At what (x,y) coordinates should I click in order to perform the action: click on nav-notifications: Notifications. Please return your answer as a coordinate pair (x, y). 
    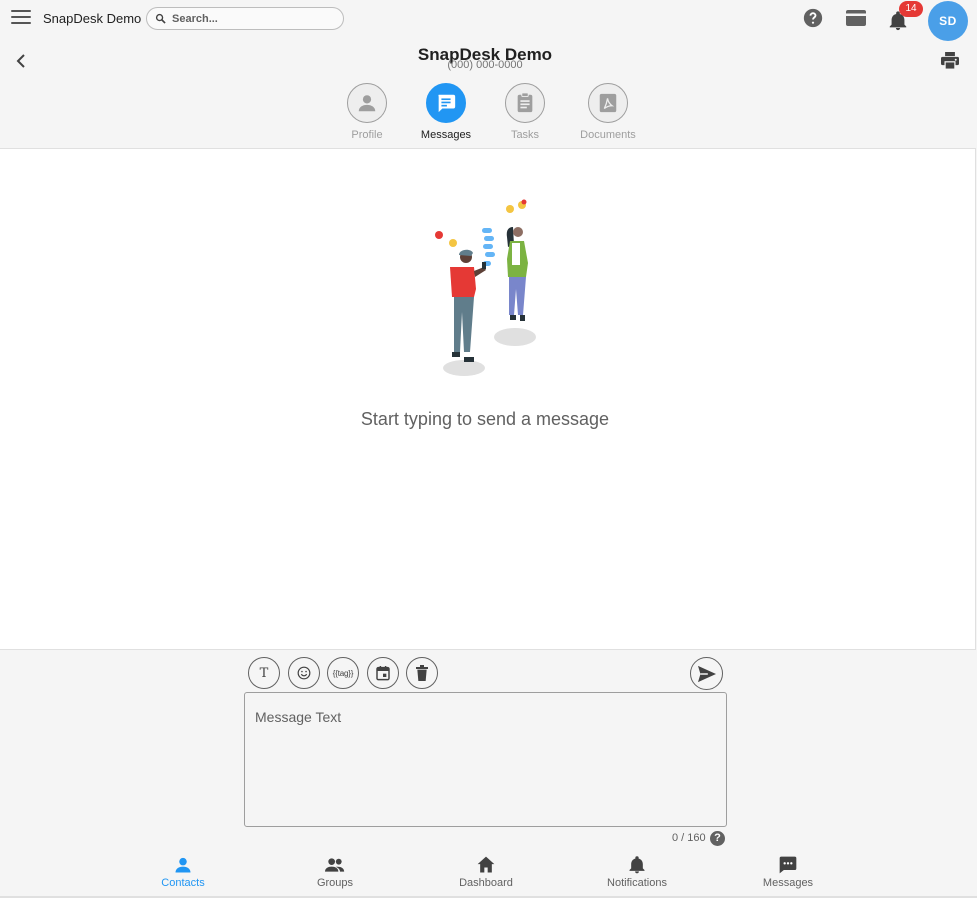
    Looking at the image, I should click on (637, 872).